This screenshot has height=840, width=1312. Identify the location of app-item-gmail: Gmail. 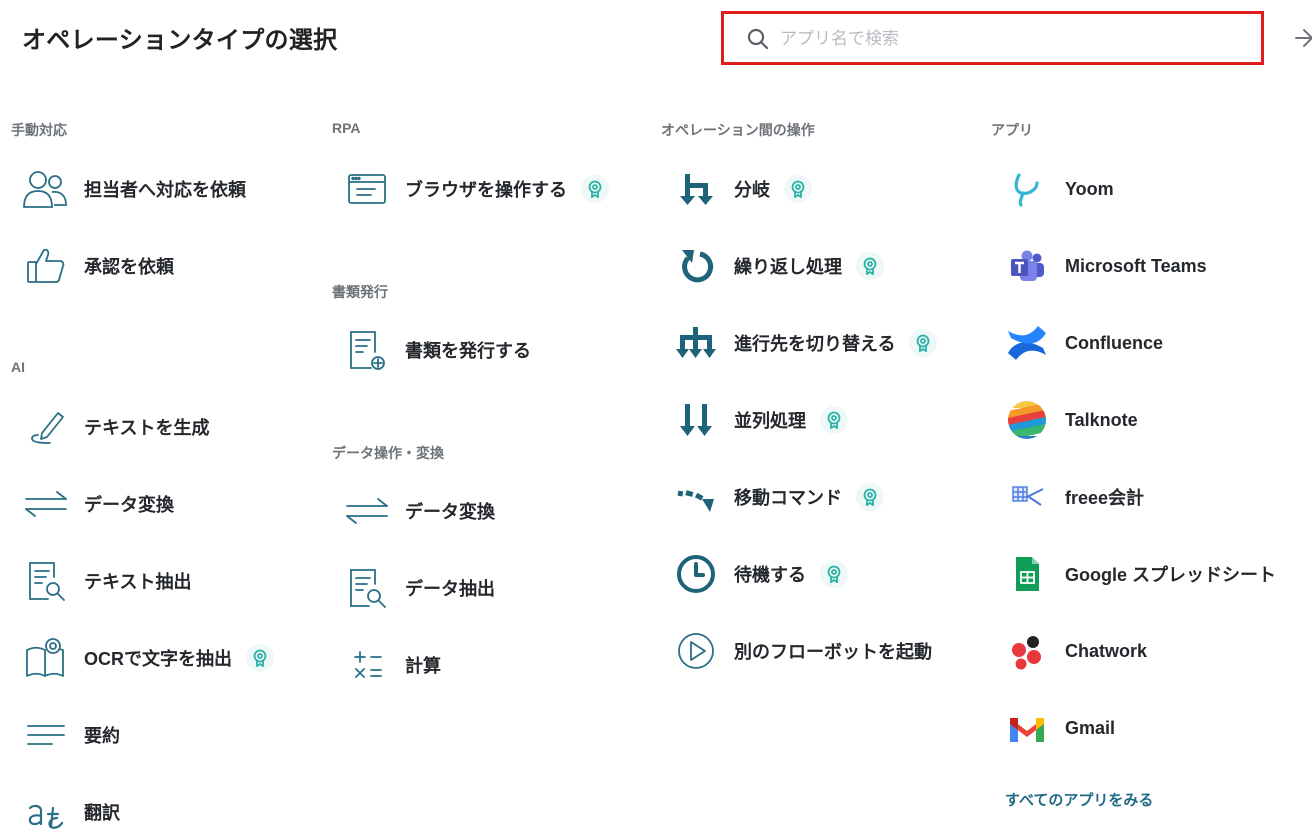
(1059, 728).